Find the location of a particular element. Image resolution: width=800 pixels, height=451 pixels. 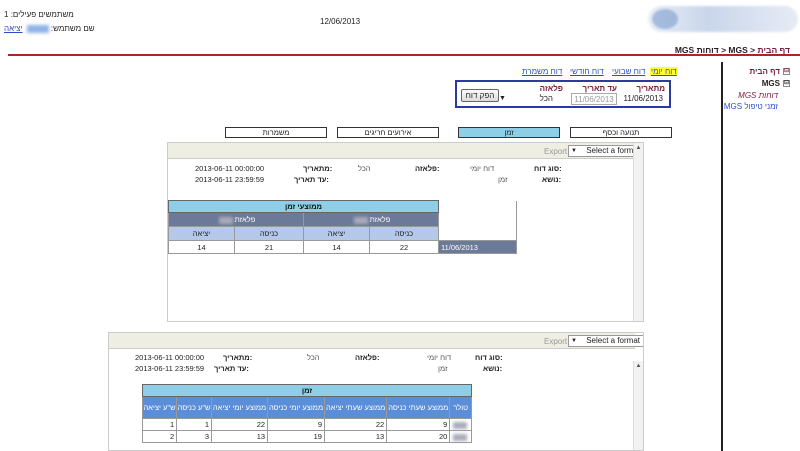

sidebar-item-mgs: MGS ⊟ is located at coordinates (776, 83).